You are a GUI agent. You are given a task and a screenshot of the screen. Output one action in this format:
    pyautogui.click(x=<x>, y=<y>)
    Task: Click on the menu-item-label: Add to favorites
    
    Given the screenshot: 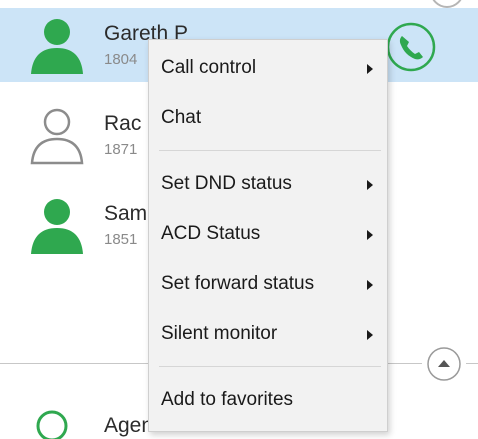 What is the action you would take?
    pyautogui.click(x=227, y=399)
    